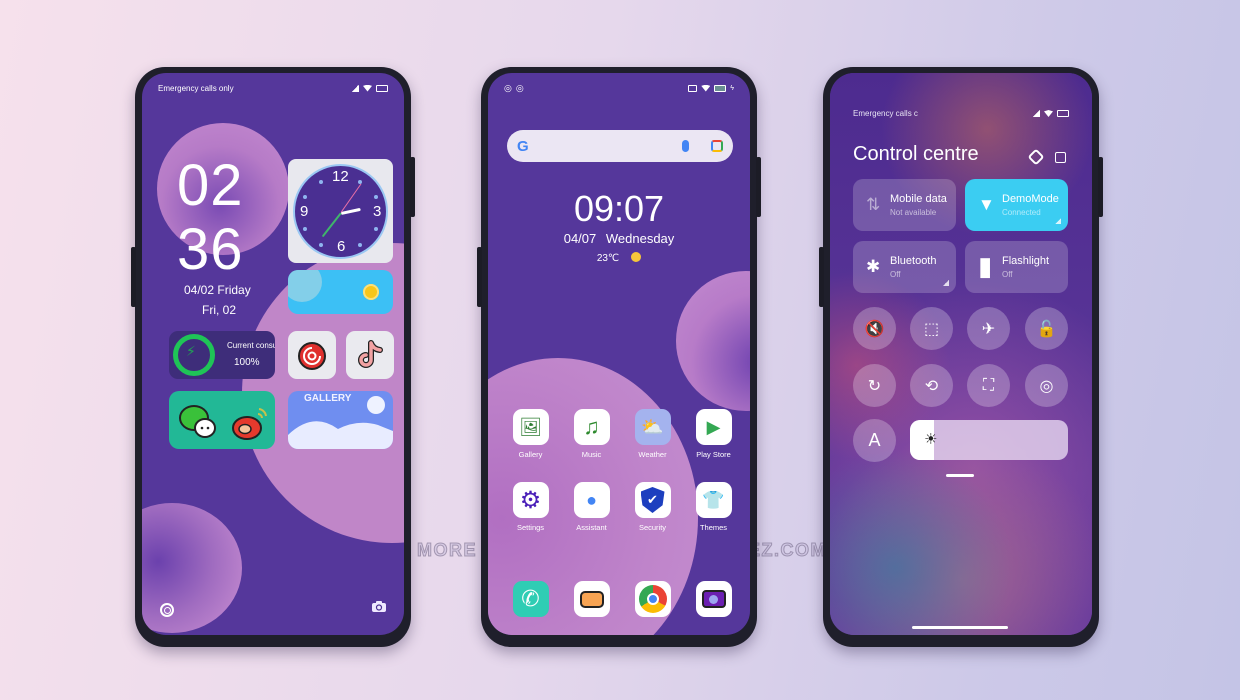 This screenshot has width=1240, height=700. I want to click on bluetooth-icon: ✱, so click(873, 266).